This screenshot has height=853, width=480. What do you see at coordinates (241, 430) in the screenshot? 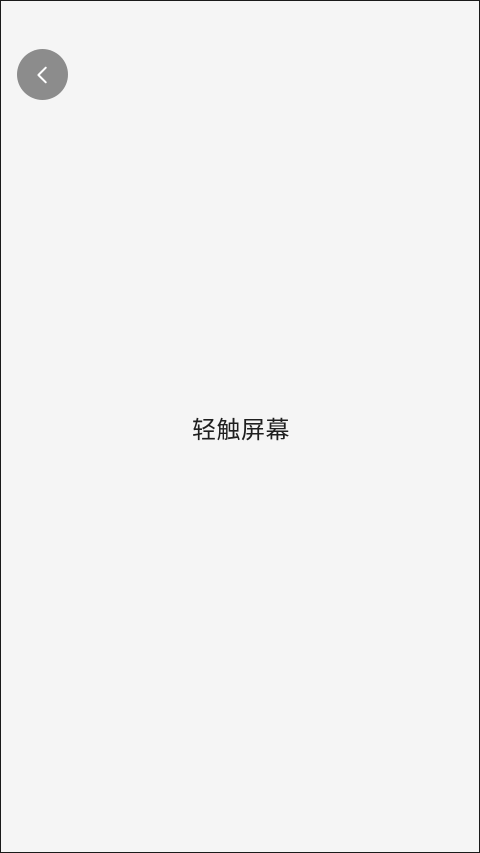
I see `tap-screen-prompt: 轻触屏幕` at bounding box center [241, 430].